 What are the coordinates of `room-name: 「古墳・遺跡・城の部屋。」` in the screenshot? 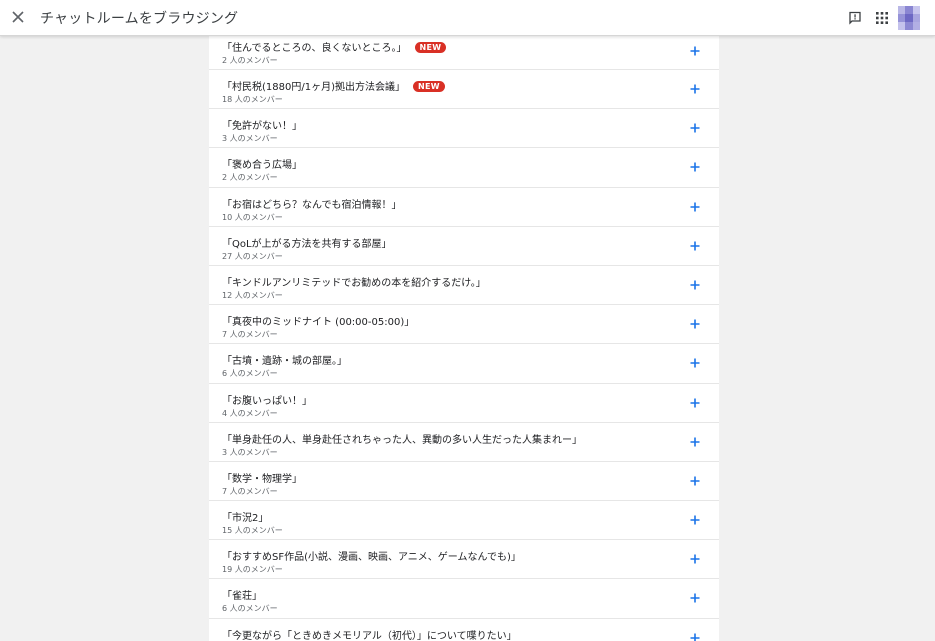 It's located at (284, 359).